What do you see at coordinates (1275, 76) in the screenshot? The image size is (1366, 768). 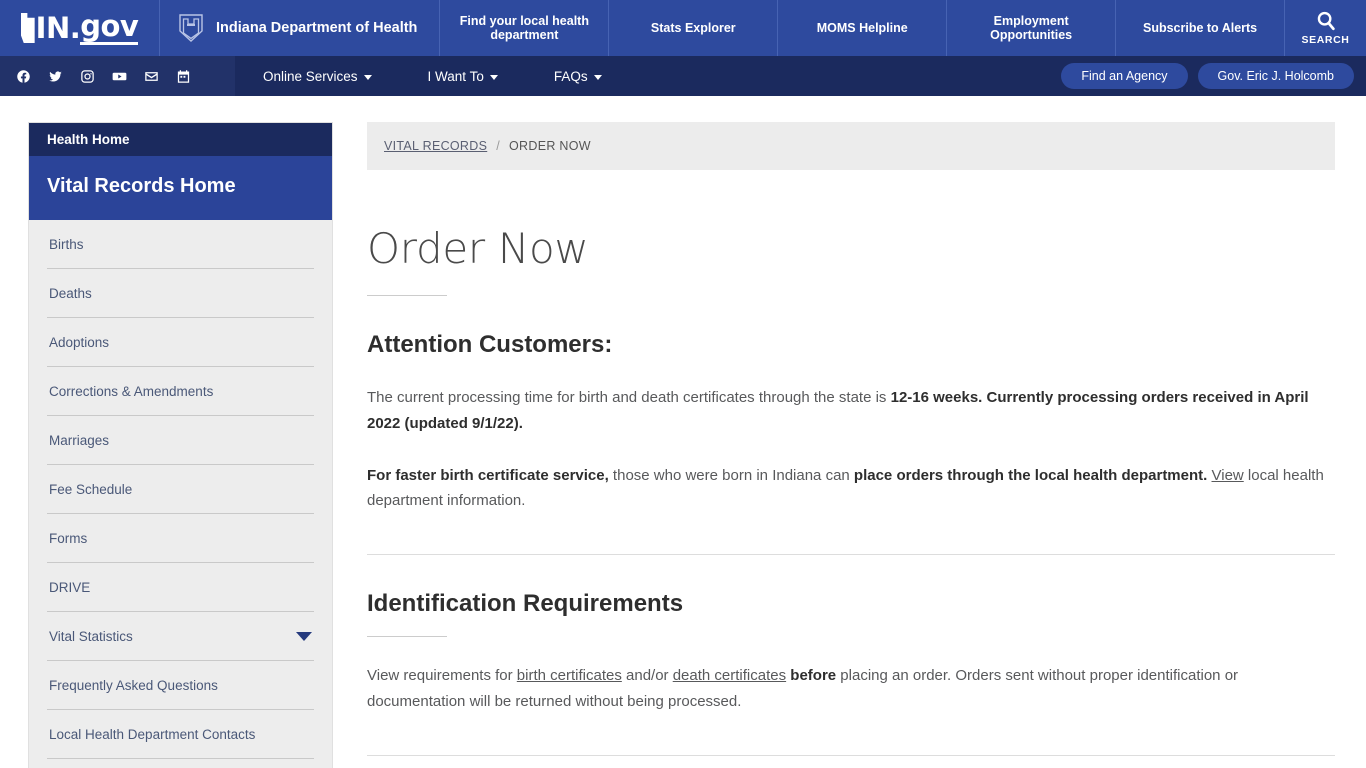 I see `governor-button: Gov. Eric J. Holcomb` at bounding box center [1275, 76].